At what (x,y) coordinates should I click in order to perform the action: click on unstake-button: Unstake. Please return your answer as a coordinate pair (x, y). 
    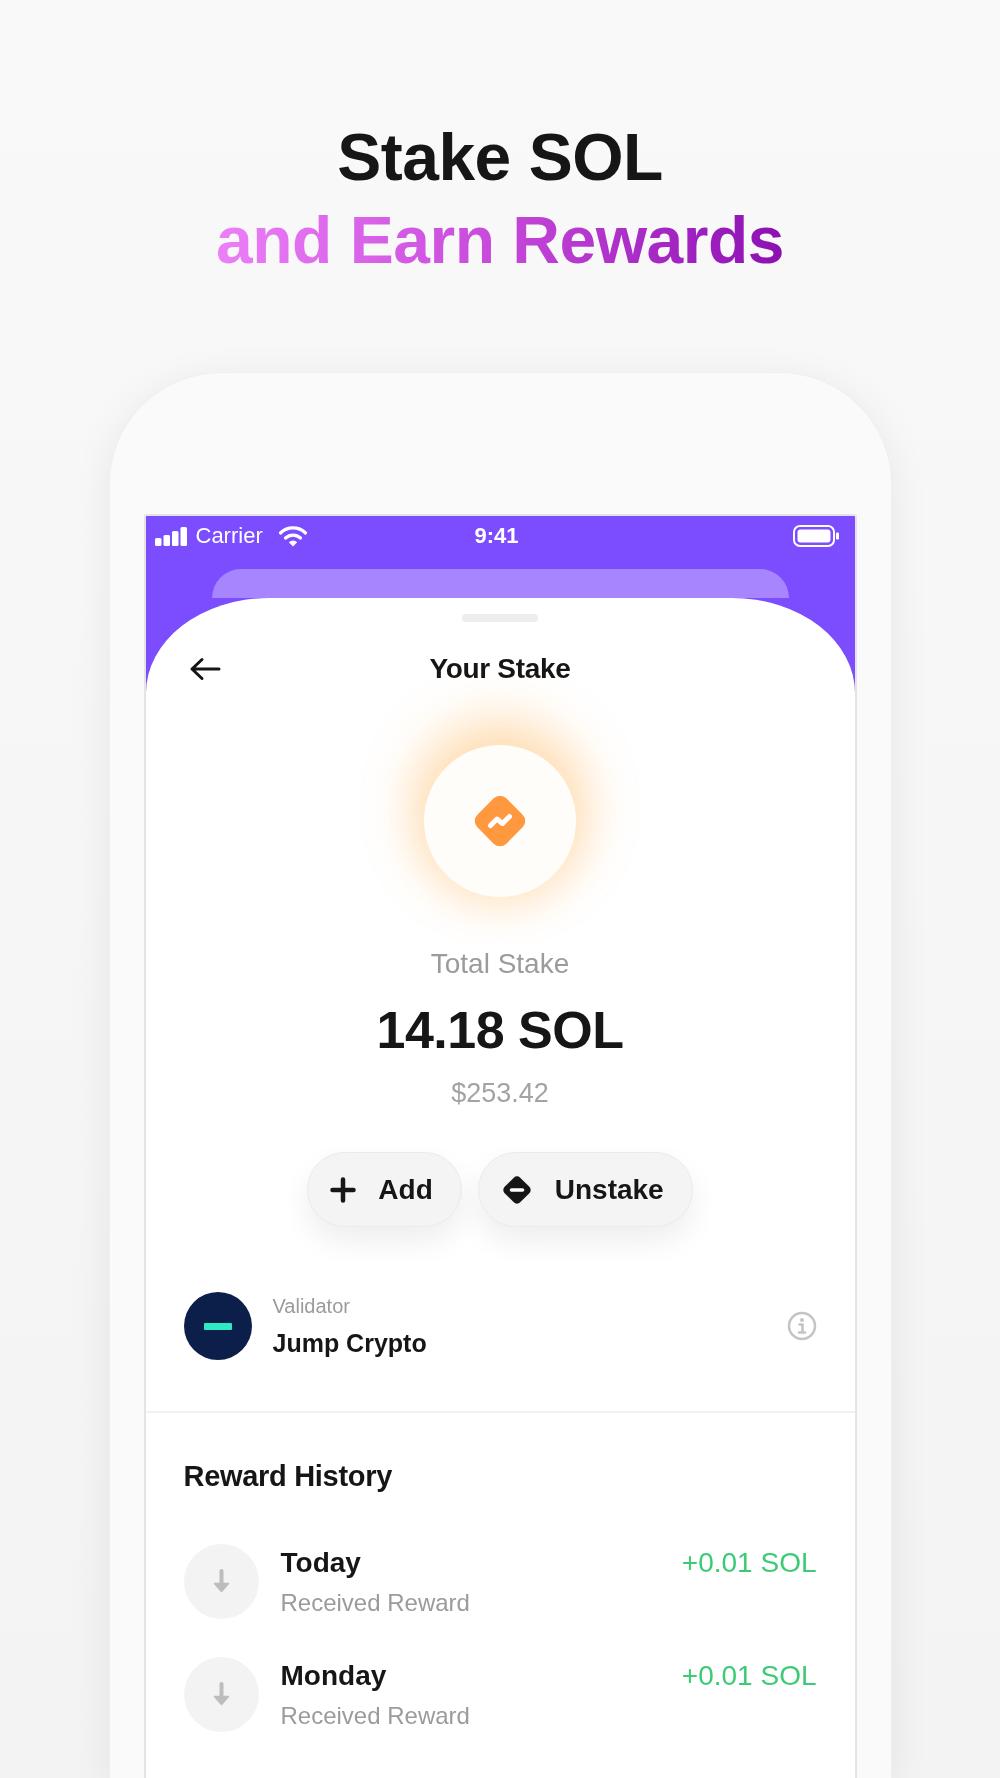
    Looking at the image, I should click on (585, 1189).